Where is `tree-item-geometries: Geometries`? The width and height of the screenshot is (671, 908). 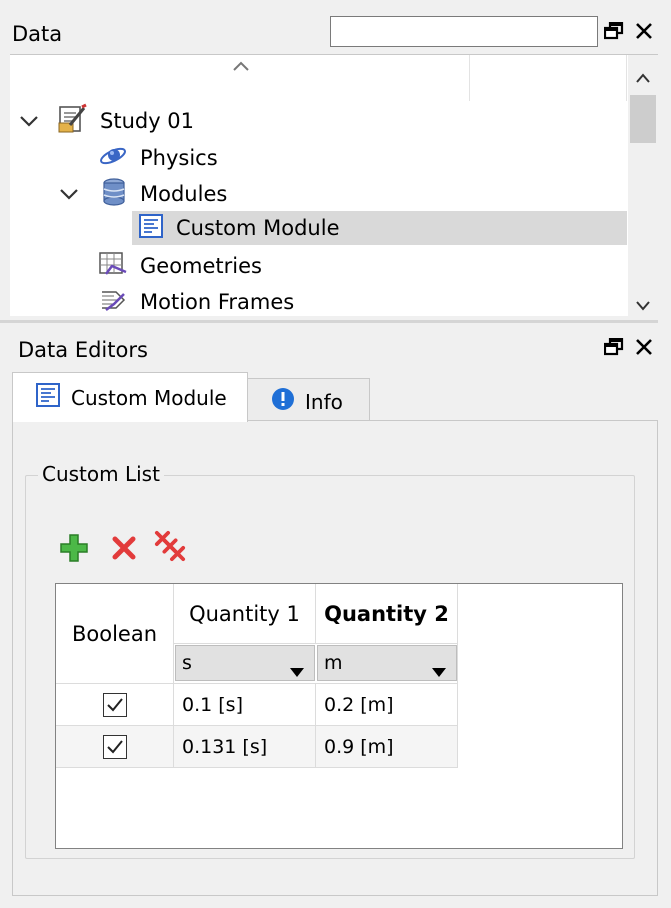
tree-item-geometries: Geometries is located at coordinates (180, 266).